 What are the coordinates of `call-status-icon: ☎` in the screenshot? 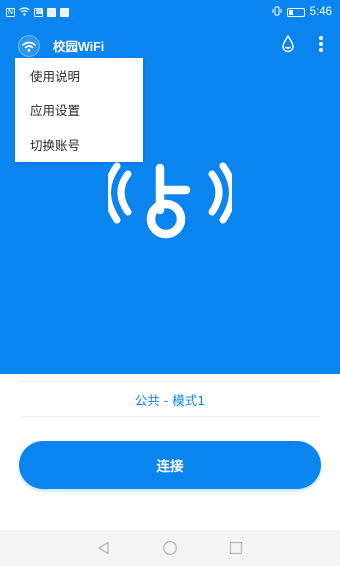 It's located at (39, 12).